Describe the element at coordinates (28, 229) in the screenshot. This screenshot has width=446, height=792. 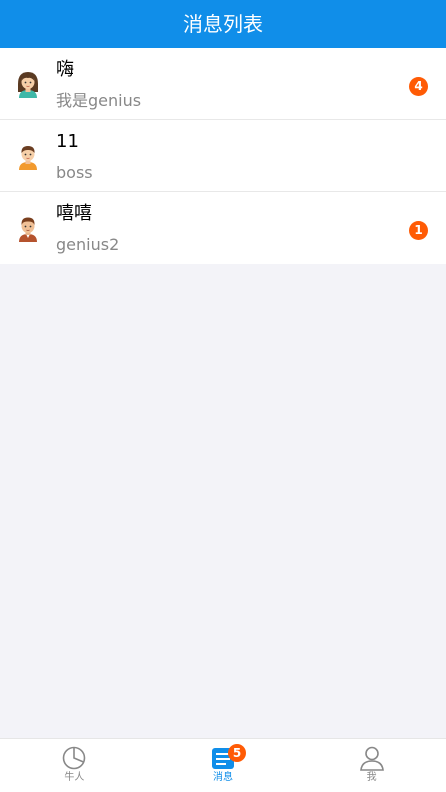
I see `man-avatar-icon` at that location.